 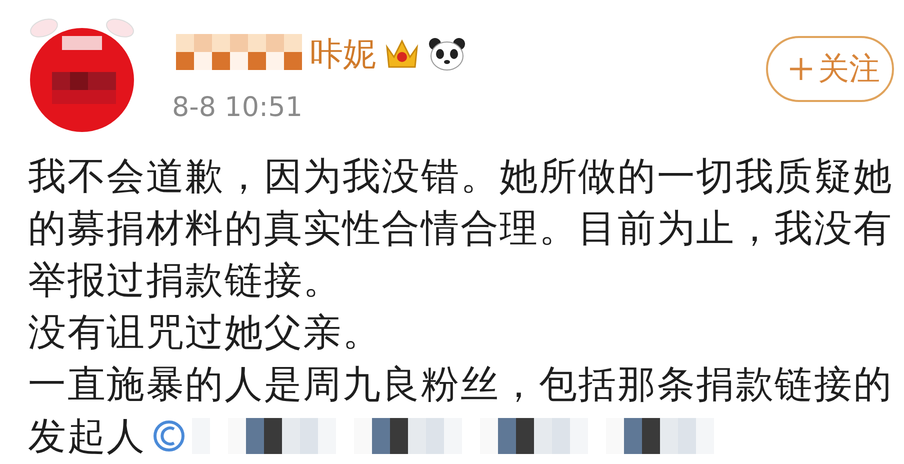 What do you see at coordinates (169, 436) in the screenshot?
I see `link-icon` at bounding box center [169, 436].